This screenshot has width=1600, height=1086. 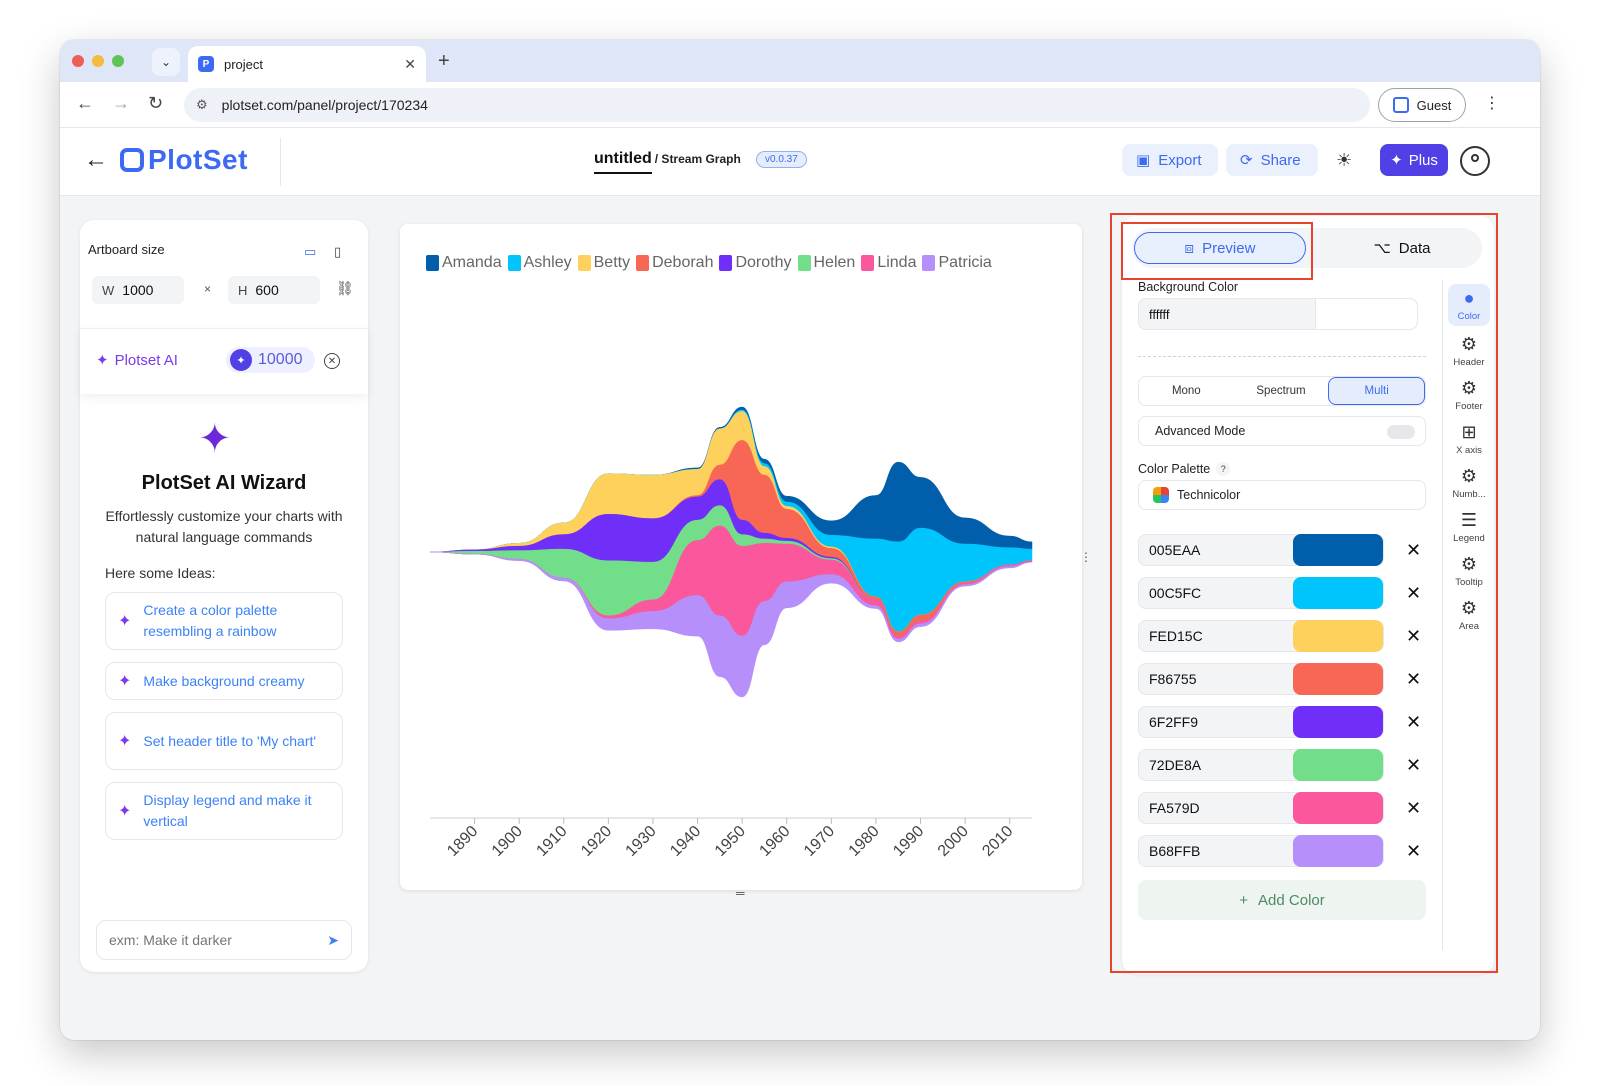 I want to click on artboard-width-handle: ⋮, so click(x=1086, y=557).